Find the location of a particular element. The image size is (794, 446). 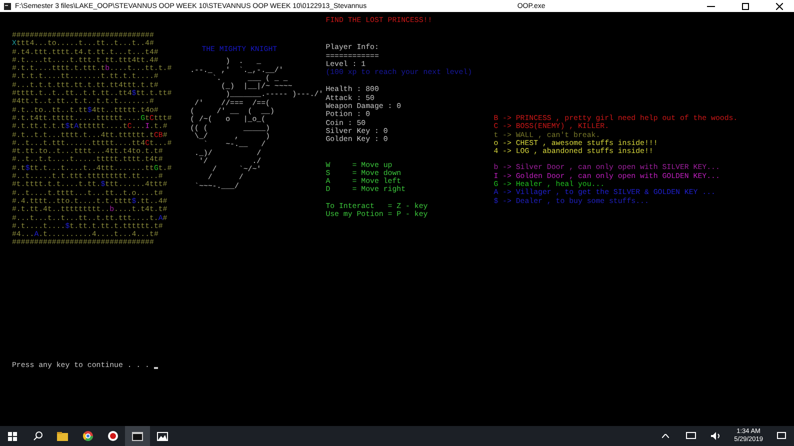

close-icon is located at coordinates (779, 6).